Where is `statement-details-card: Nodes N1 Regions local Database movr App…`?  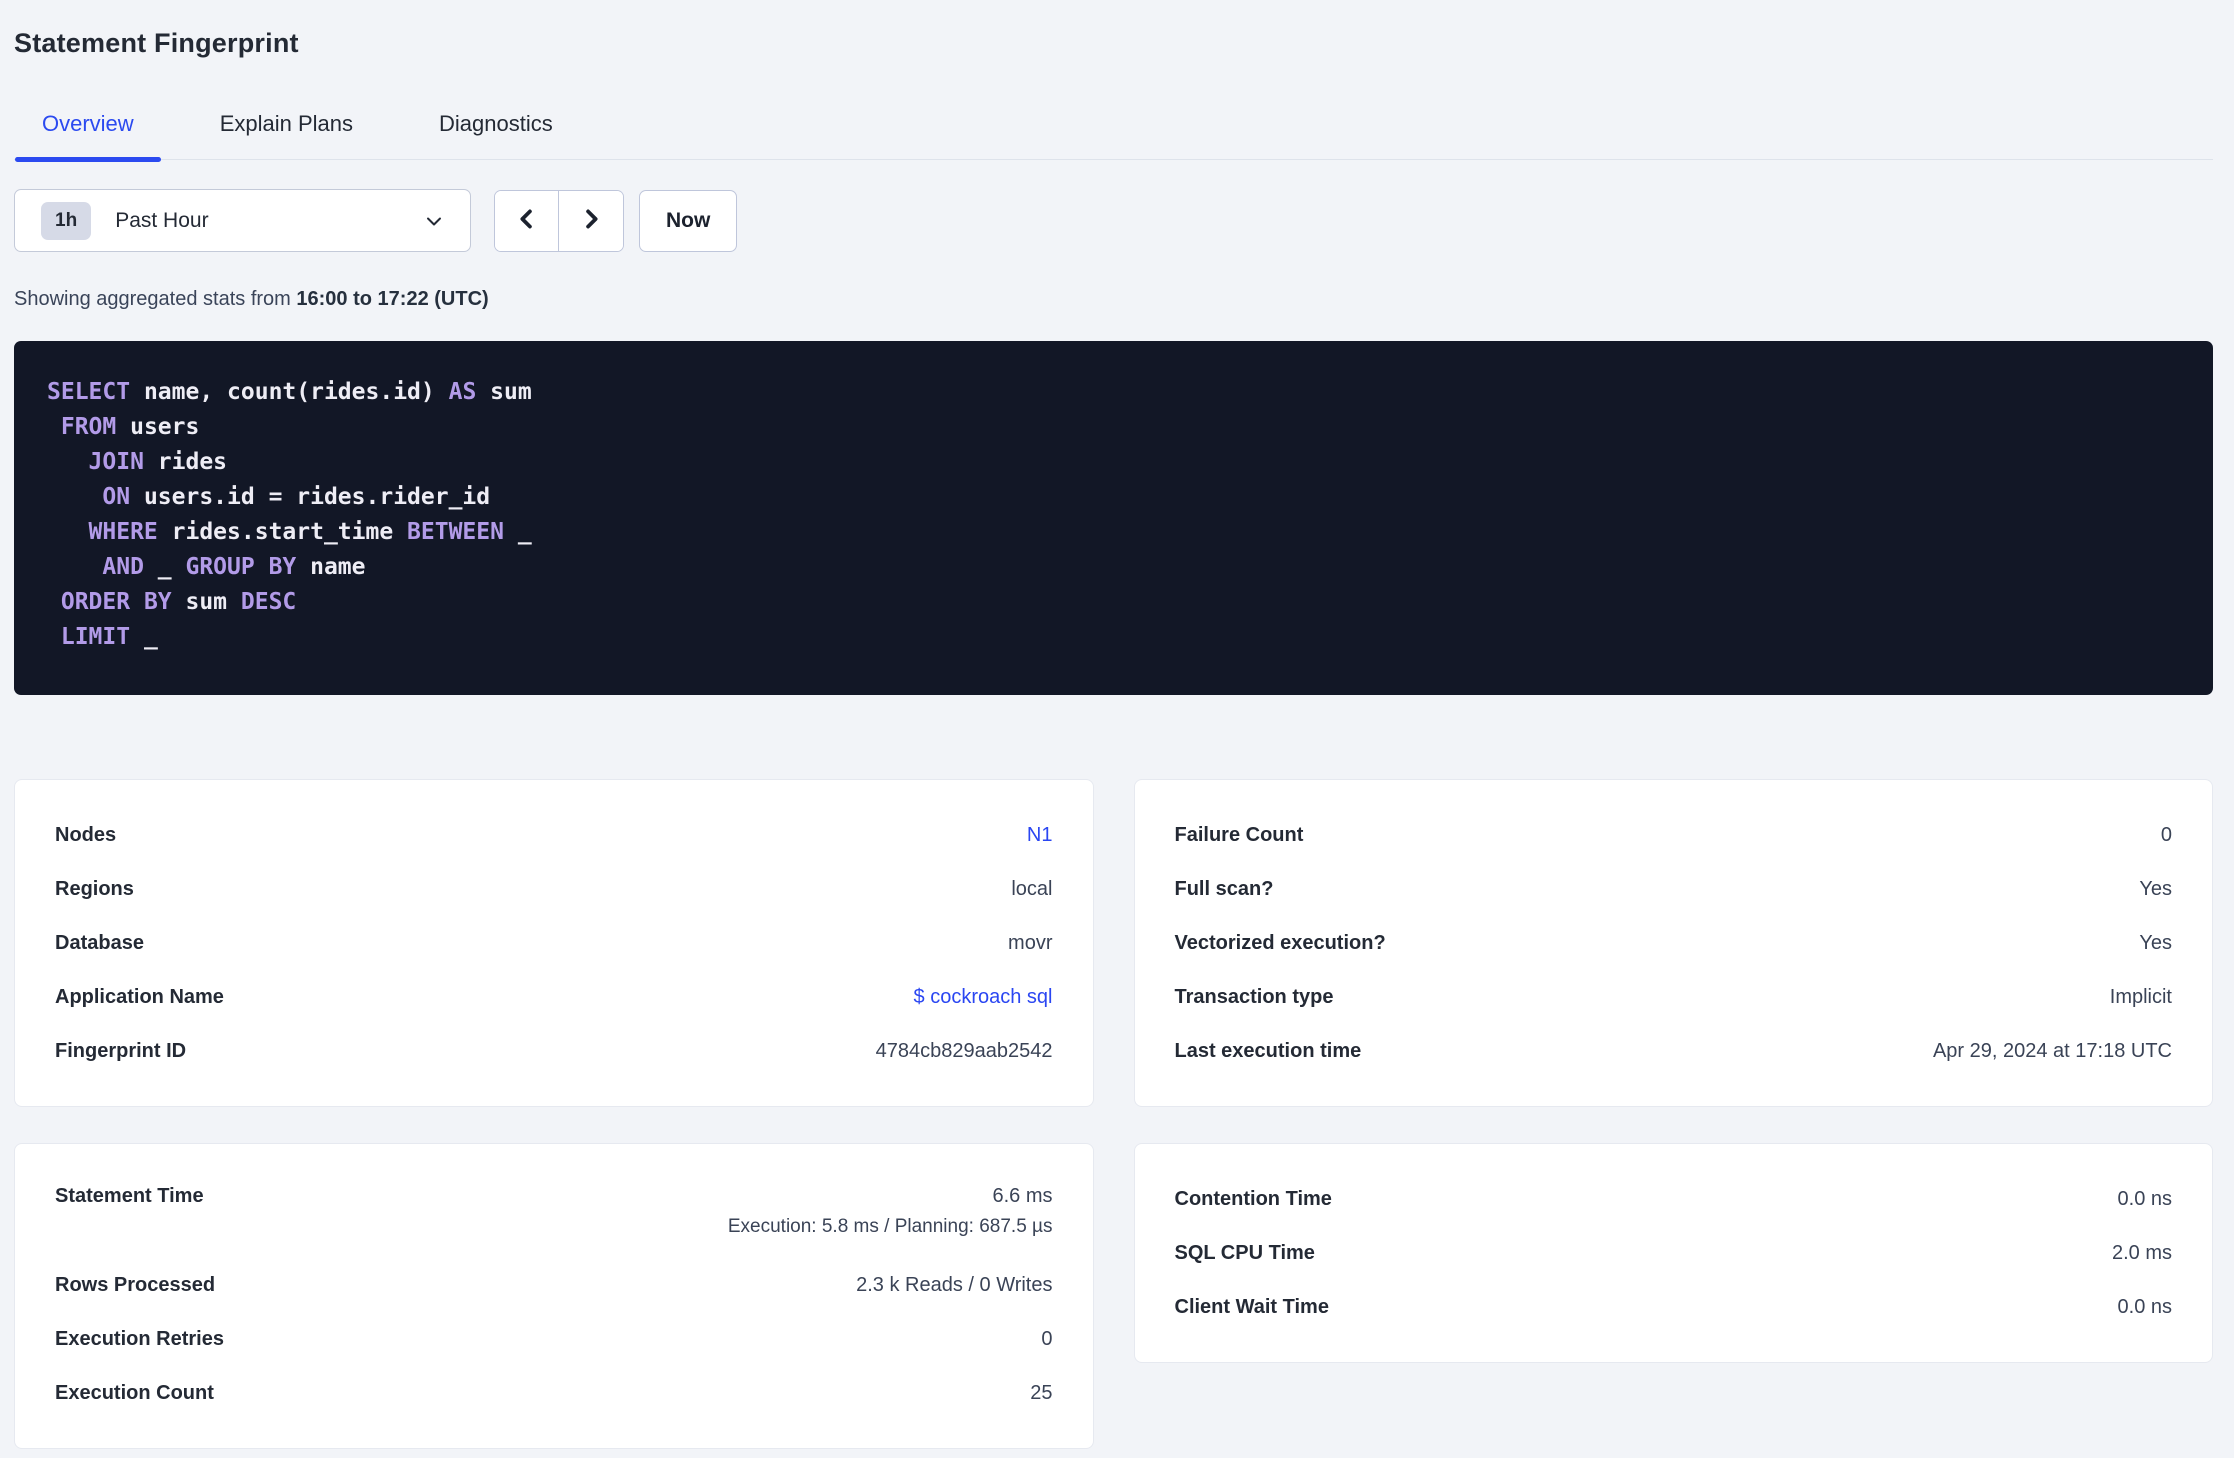 statement-details-card: Nodes N1 Regions local Database movr App… is located at coordinates (554, 943).